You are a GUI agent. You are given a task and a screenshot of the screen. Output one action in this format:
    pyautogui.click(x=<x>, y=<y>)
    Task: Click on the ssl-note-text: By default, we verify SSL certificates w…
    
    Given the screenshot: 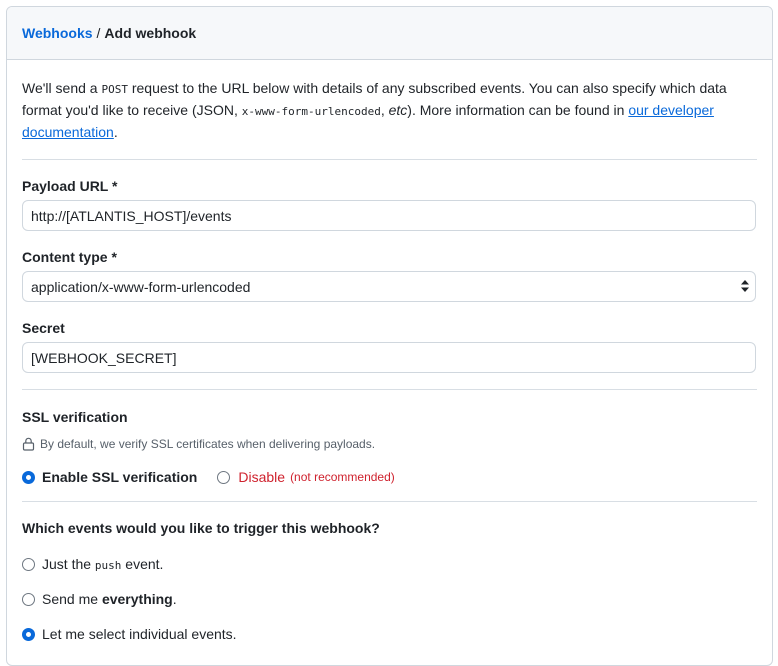 What is the action you would take?
    pyautogui.click(x=208, y=444)
    